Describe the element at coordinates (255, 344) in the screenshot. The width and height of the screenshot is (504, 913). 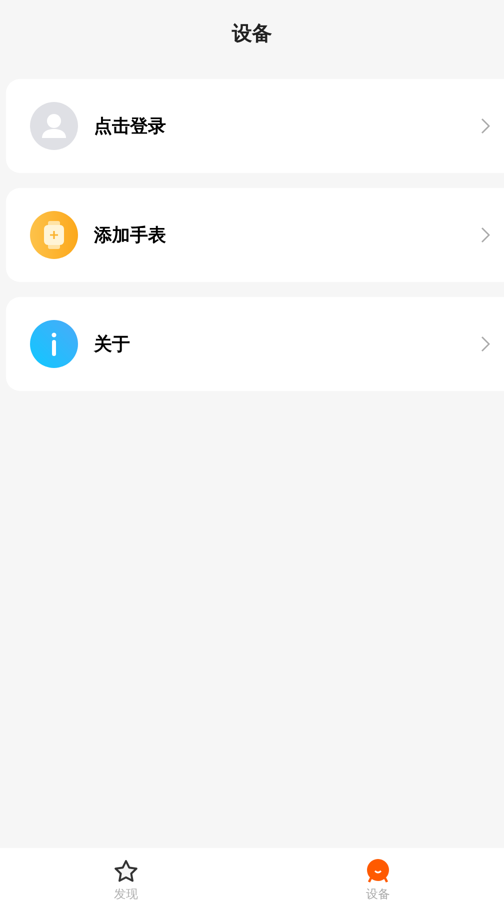
I see `menu-card: 关于` at that location.